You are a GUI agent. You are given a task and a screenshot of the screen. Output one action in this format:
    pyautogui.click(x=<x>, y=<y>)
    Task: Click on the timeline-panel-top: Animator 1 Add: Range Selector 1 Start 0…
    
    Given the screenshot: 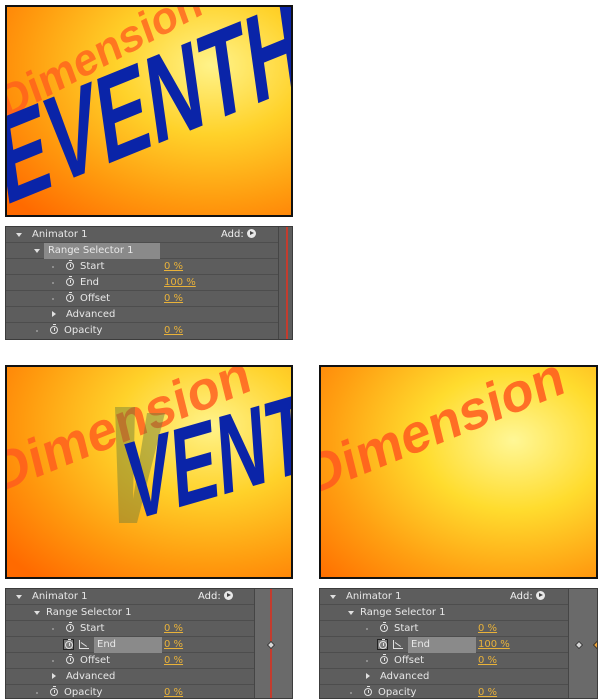 What is the action you would take?
    pyautogui.click(x=149, y=283)
    